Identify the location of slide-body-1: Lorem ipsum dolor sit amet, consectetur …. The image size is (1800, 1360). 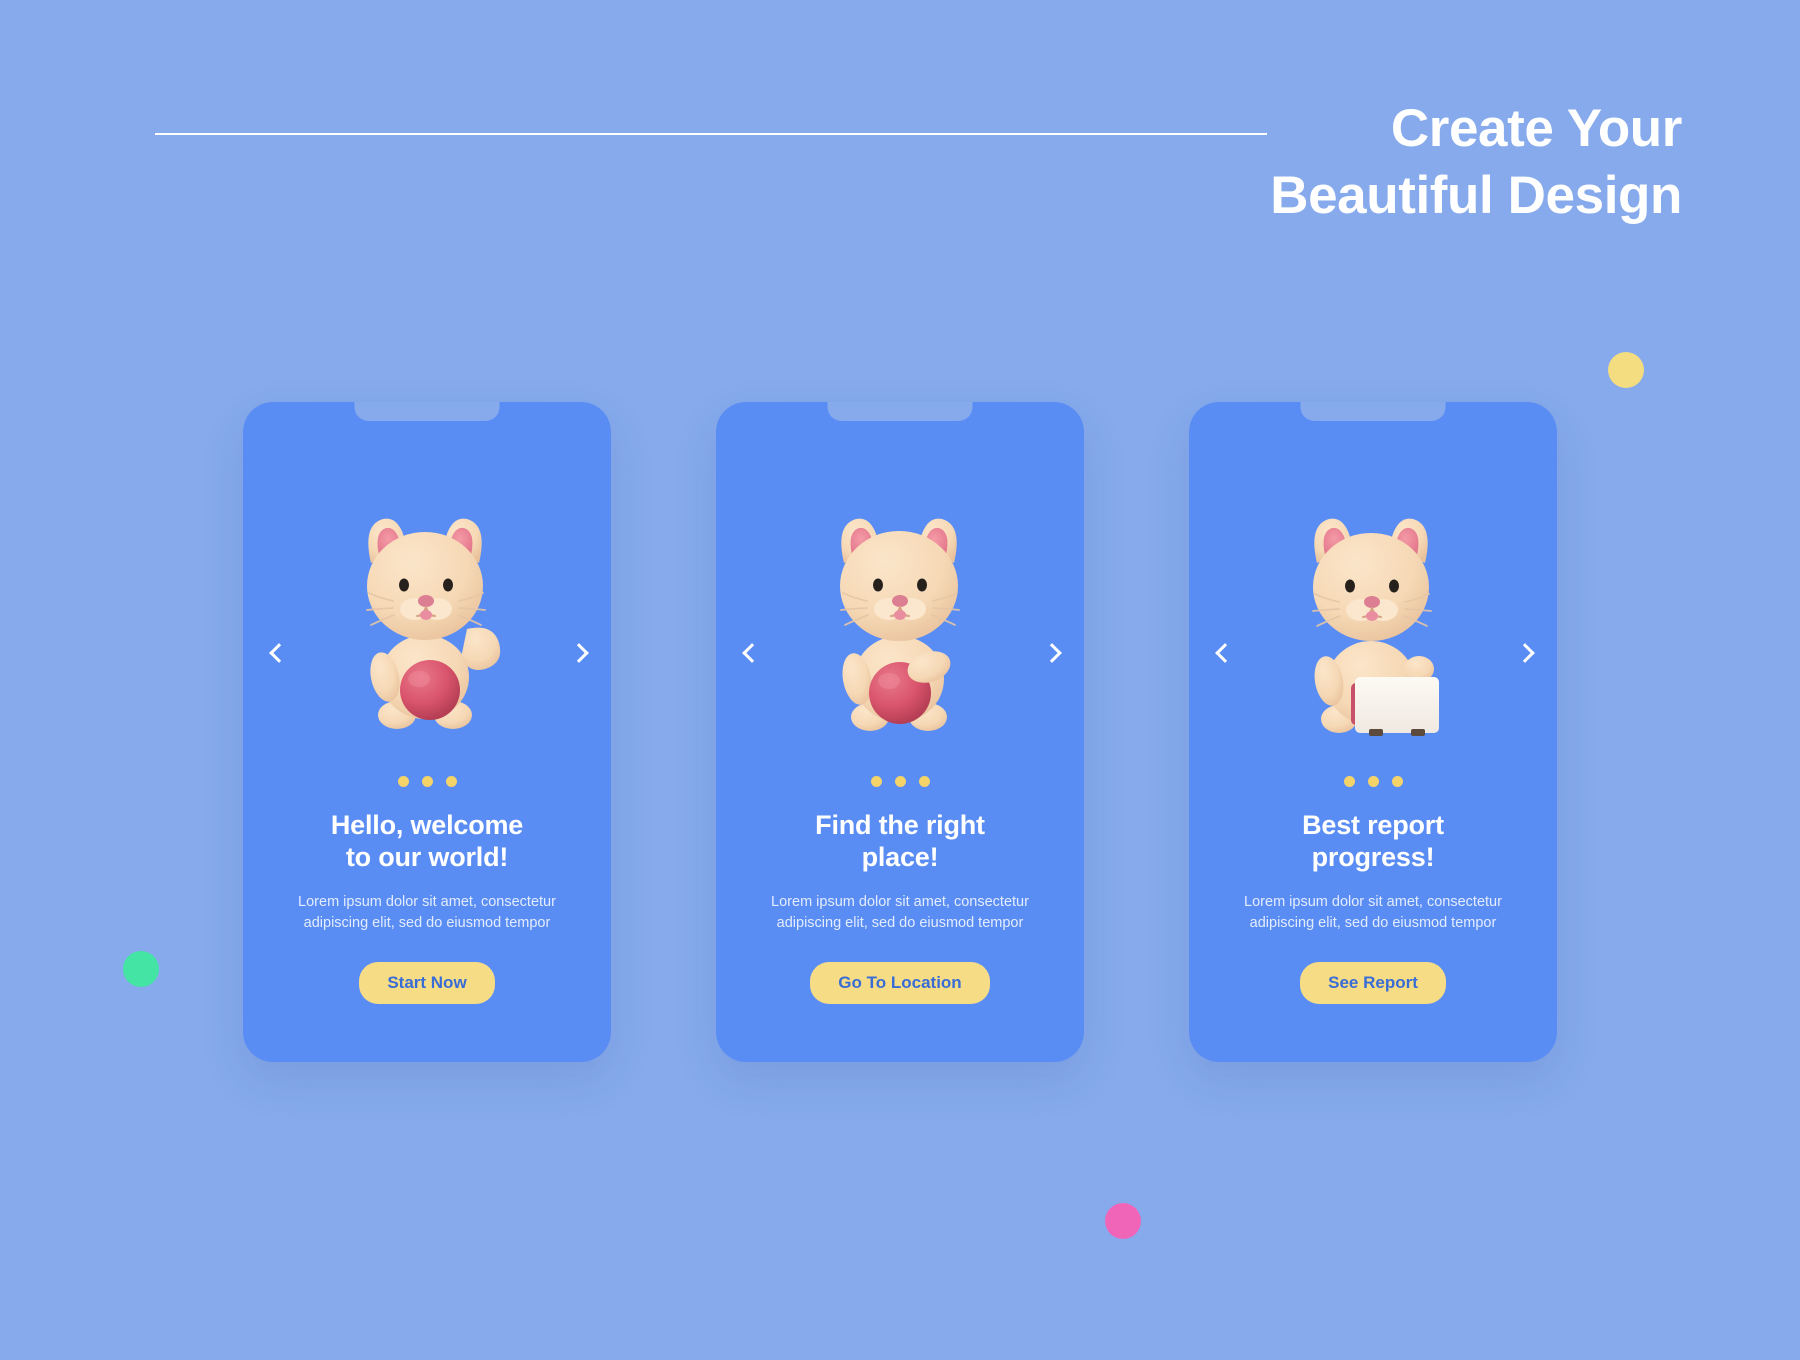
(427, 913).